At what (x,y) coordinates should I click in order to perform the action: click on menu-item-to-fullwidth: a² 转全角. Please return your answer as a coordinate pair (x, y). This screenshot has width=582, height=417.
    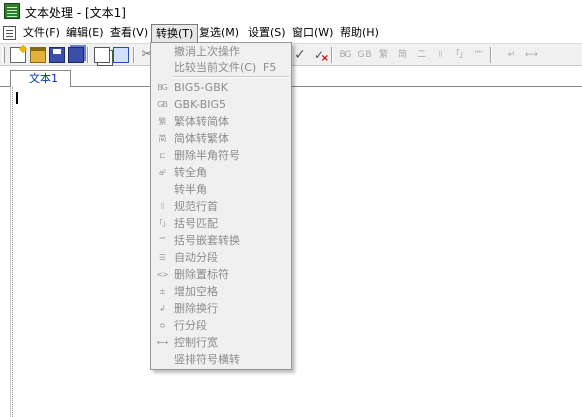
    Looking at the image, I should click on (221, 172).